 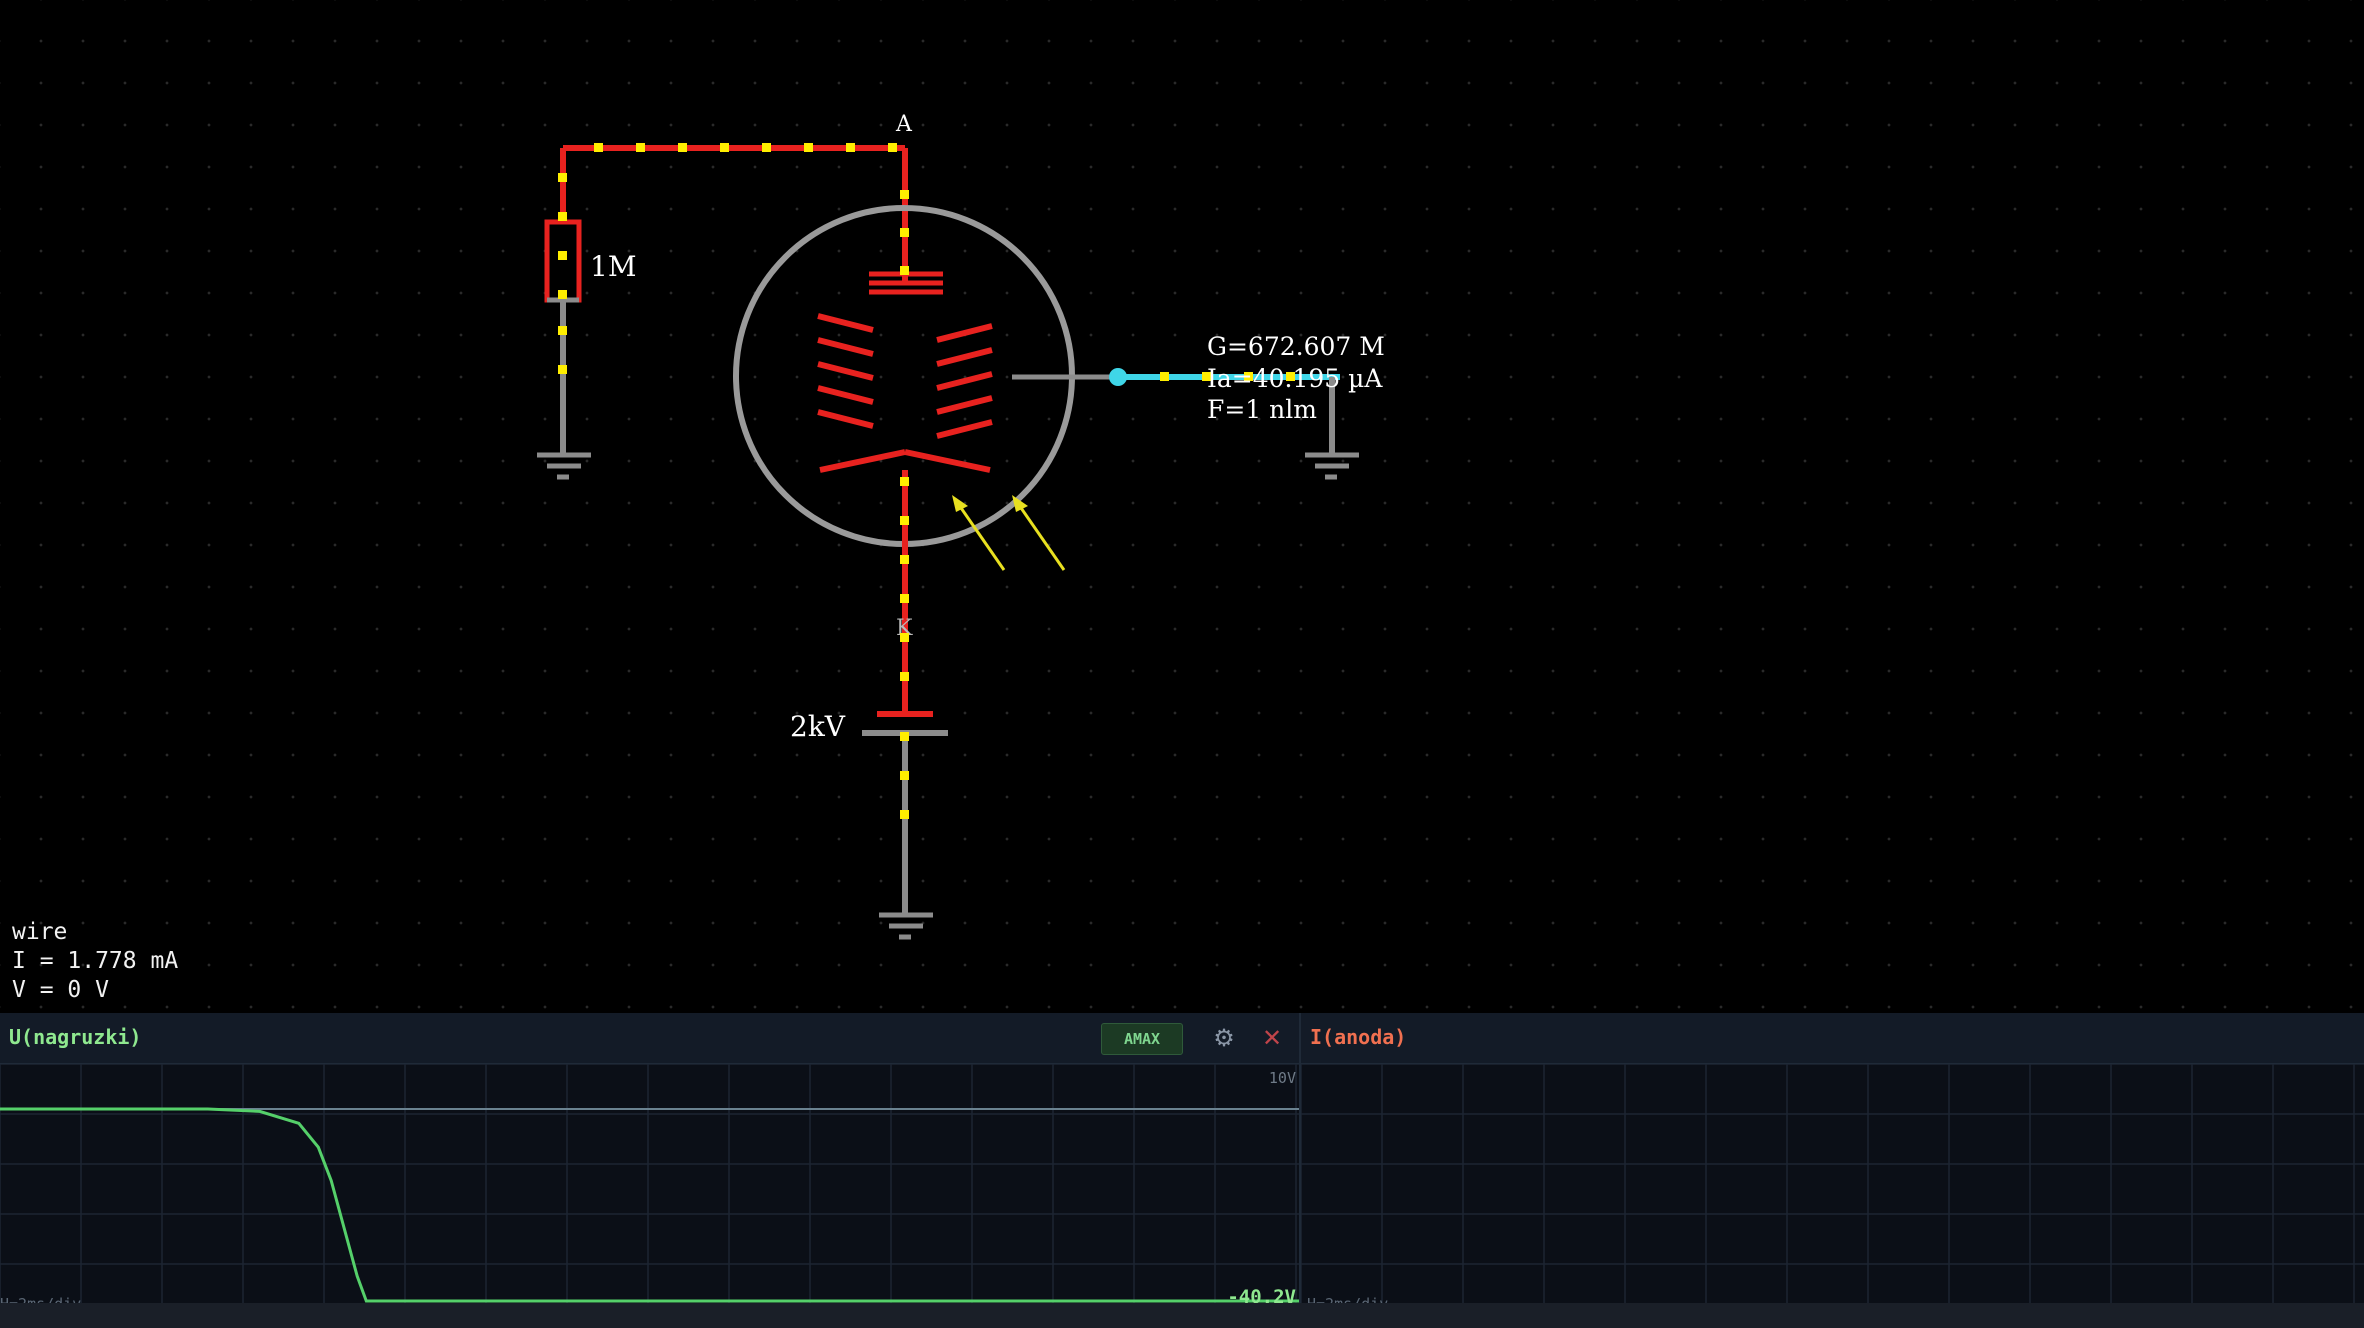 What do you see at coordinates (563, 261) in the screenshot?
I see `resistor` at bounding box center [563, 261].